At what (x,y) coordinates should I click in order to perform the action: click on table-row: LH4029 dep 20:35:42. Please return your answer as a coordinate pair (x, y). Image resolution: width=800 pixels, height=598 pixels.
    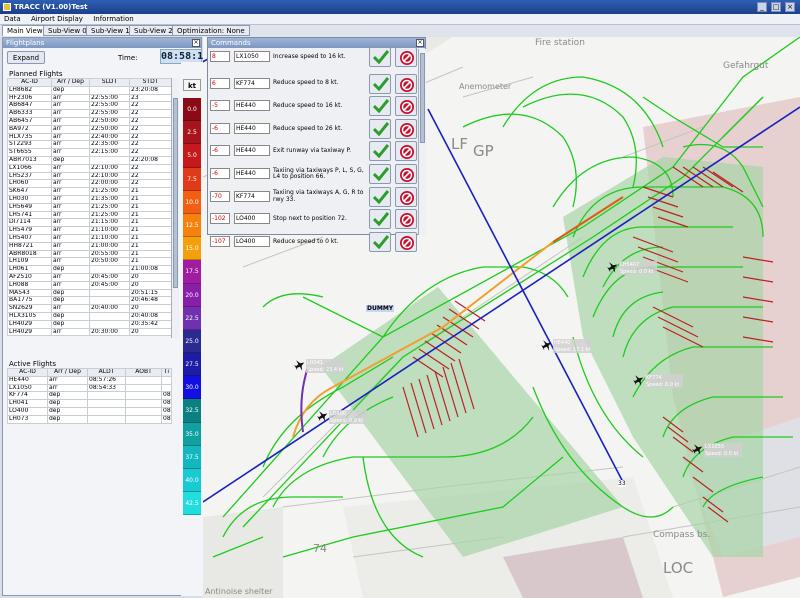
    Looking at the image, I should click on (89, 324).